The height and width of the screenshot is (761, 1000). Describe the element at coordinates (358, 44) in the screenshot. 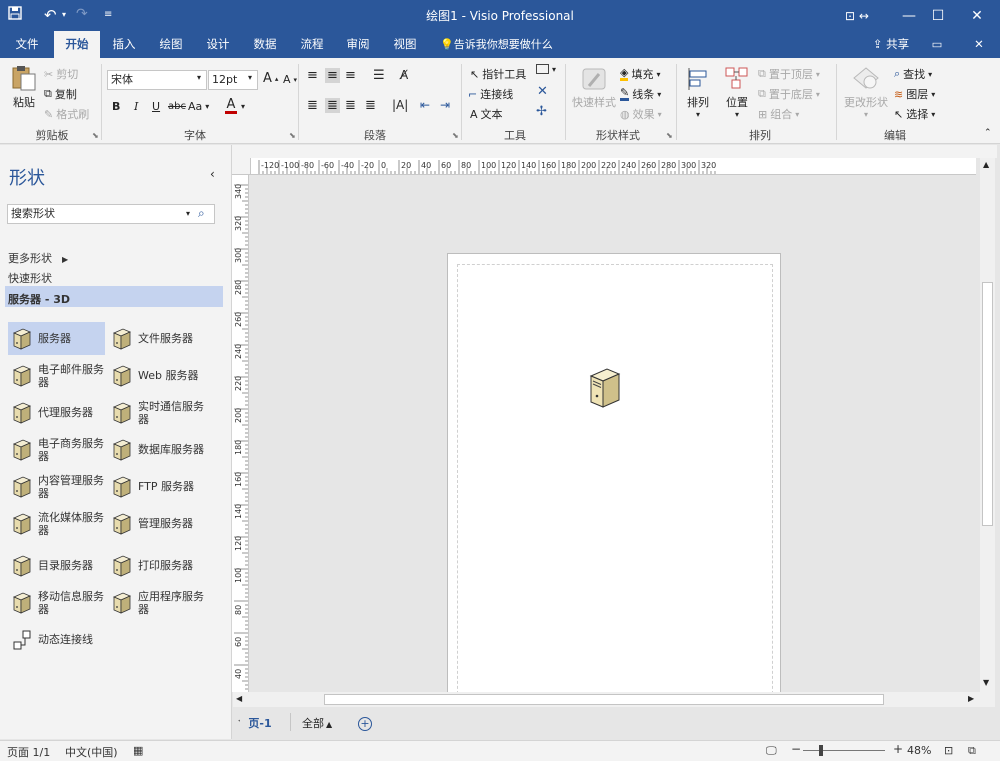

I see `tab-review: 审阅` at that location.